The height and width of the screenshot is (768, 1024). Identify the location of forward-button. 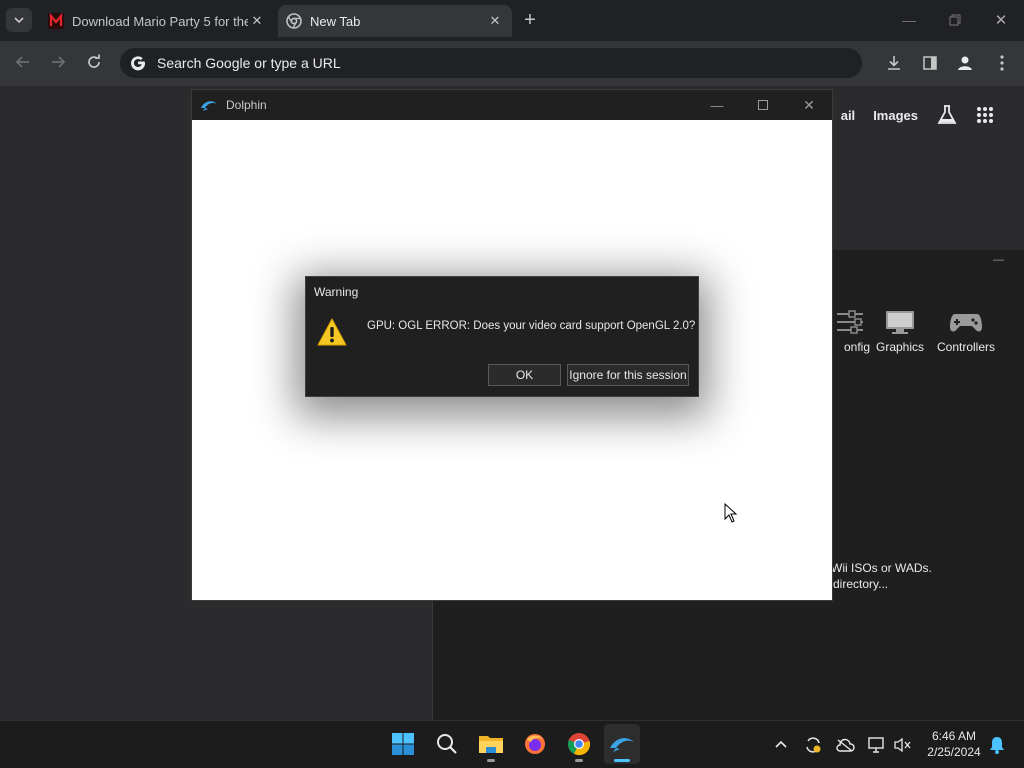
(58, 62).